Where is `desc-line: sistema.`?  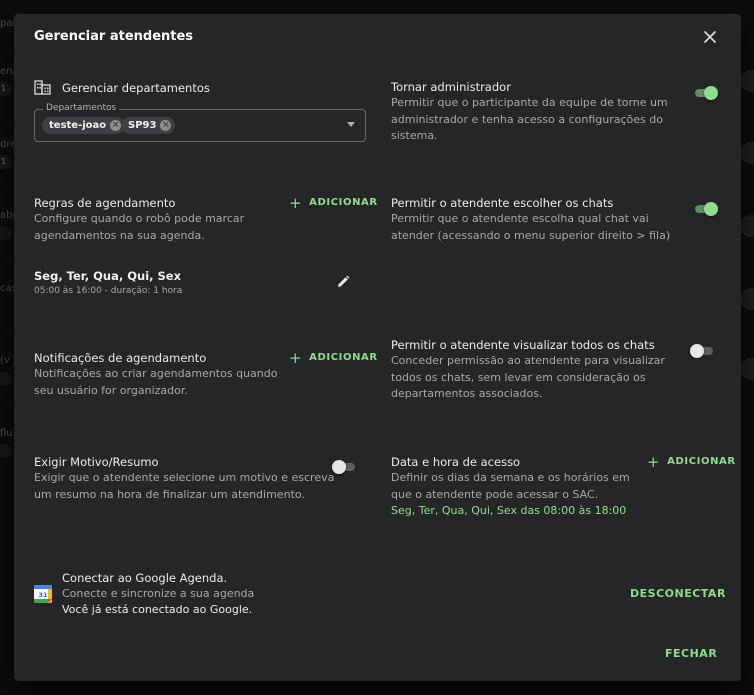 desc-line: sistema. is located at coordinates (414, 135).